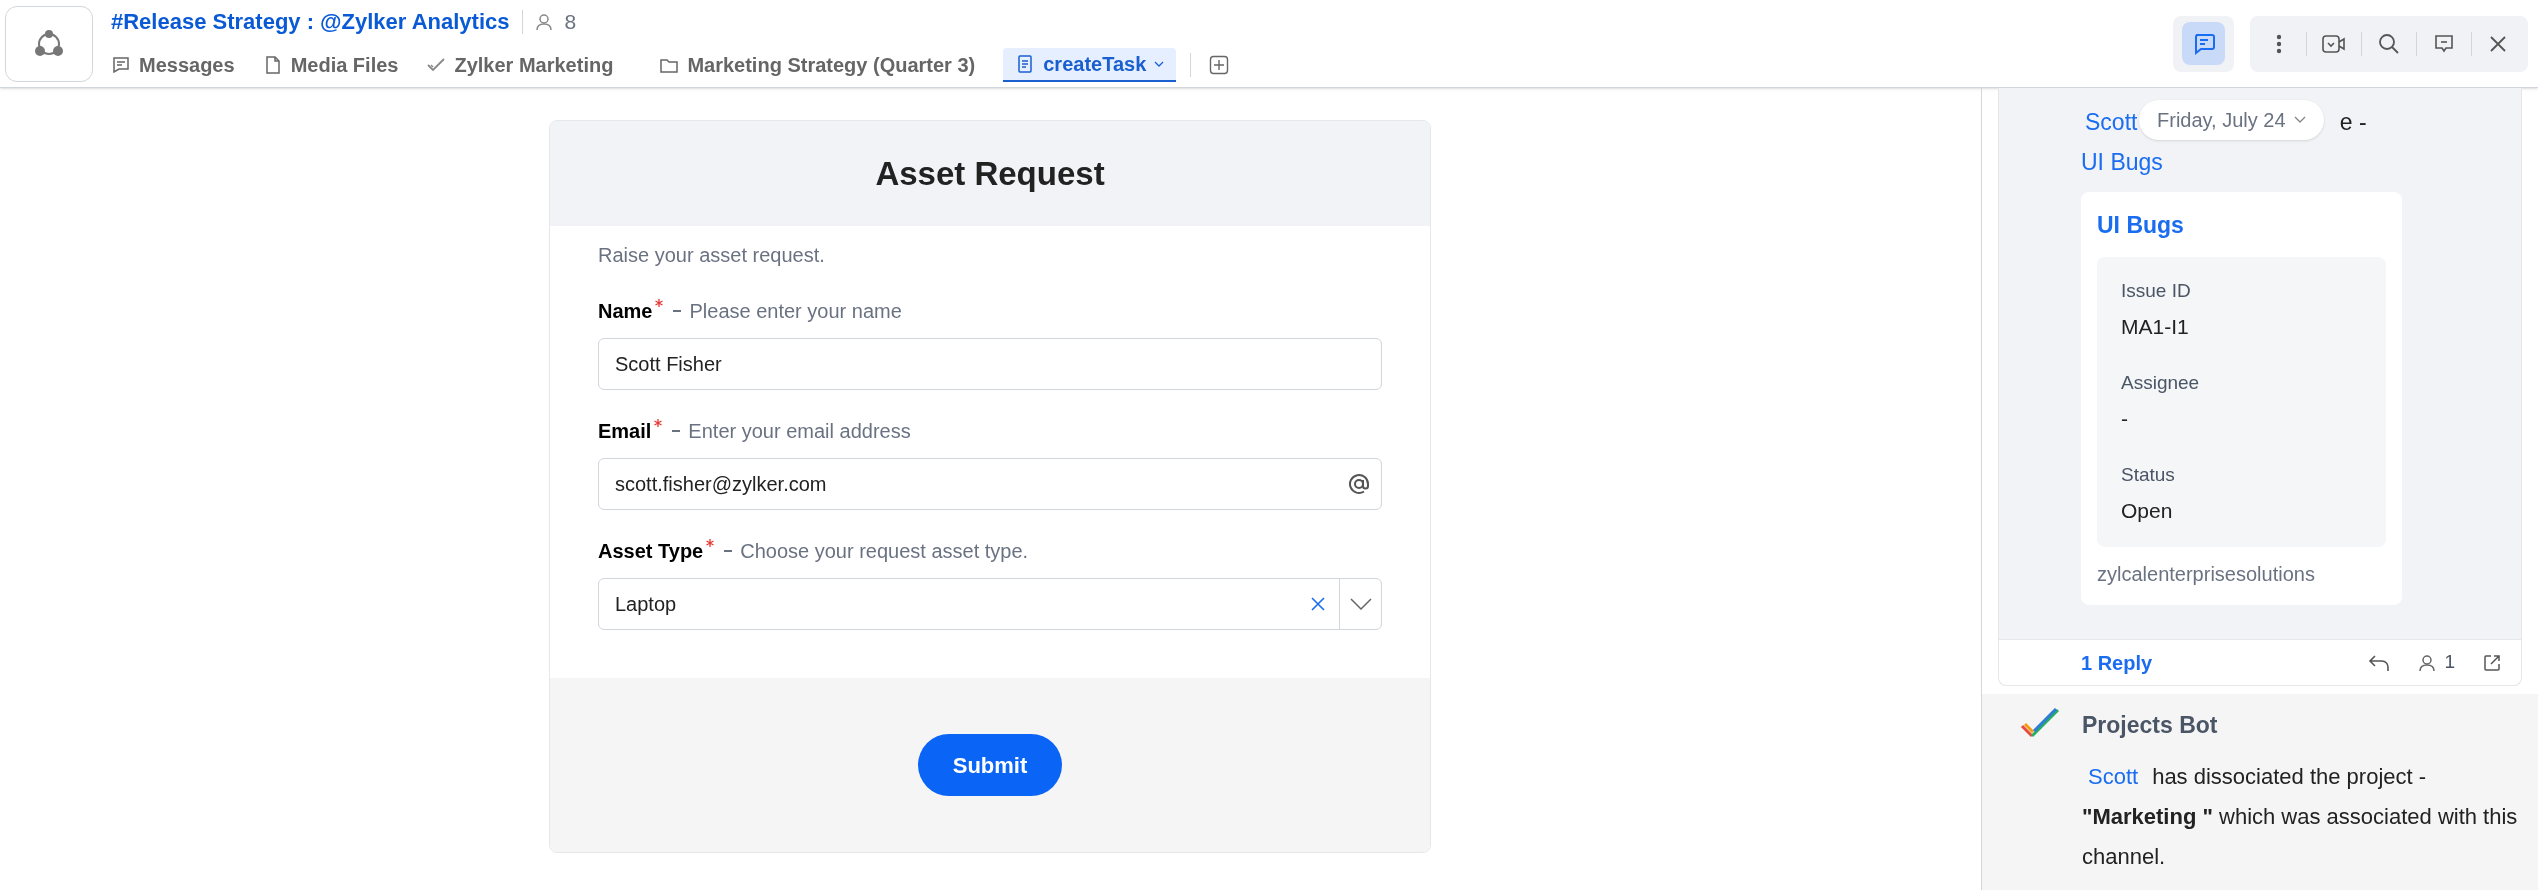 The height and width of the screenshot is (890, 2538). I want to click on member-count: 8, so click(570, 21).